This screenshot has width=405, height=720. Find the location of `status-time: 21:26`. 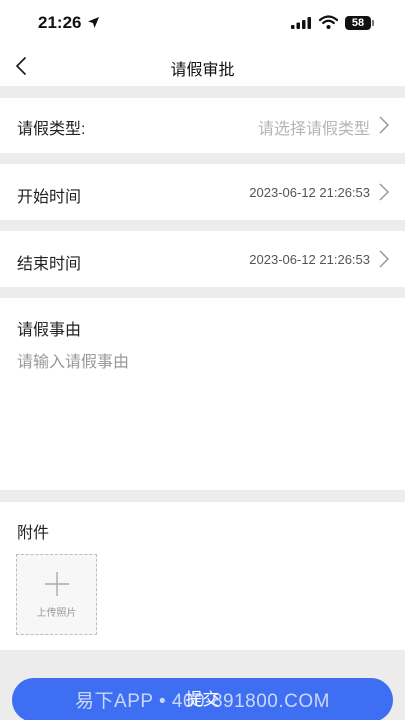

status-time: 21:26 is located at coordinates (60, 22).